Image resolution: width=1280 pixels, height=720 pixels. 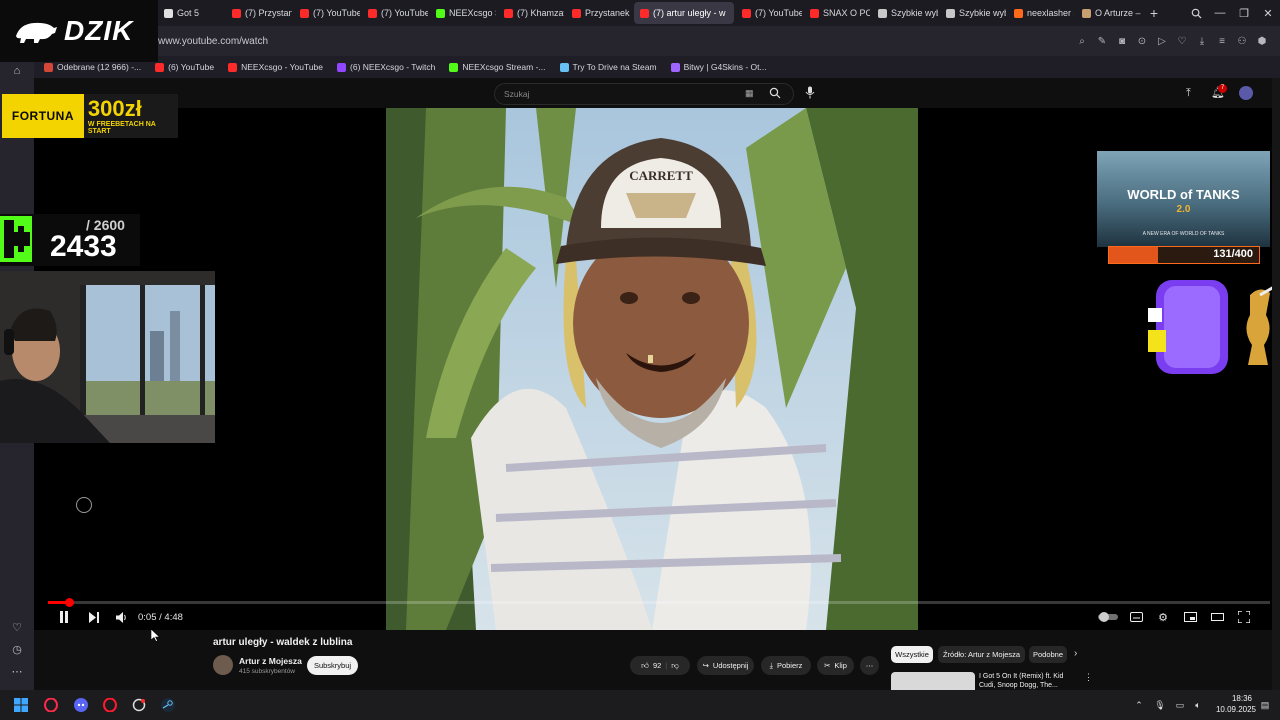 What do you see at coordinates (17, 71) in the screenshot?
I see `home-icon: ⌂` at bounding box center [17, 71].